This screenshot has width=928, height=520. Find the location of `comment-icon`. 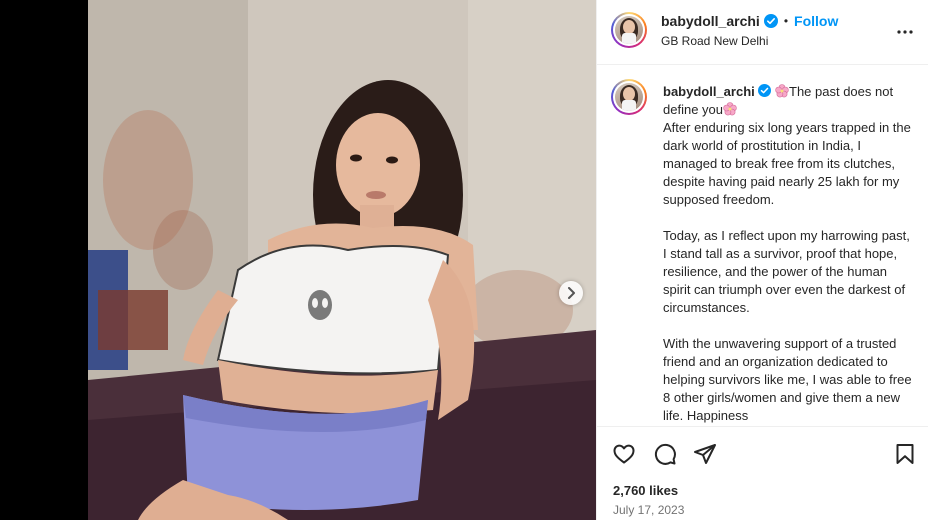

comment-icon is located at coordinates (665, 454).